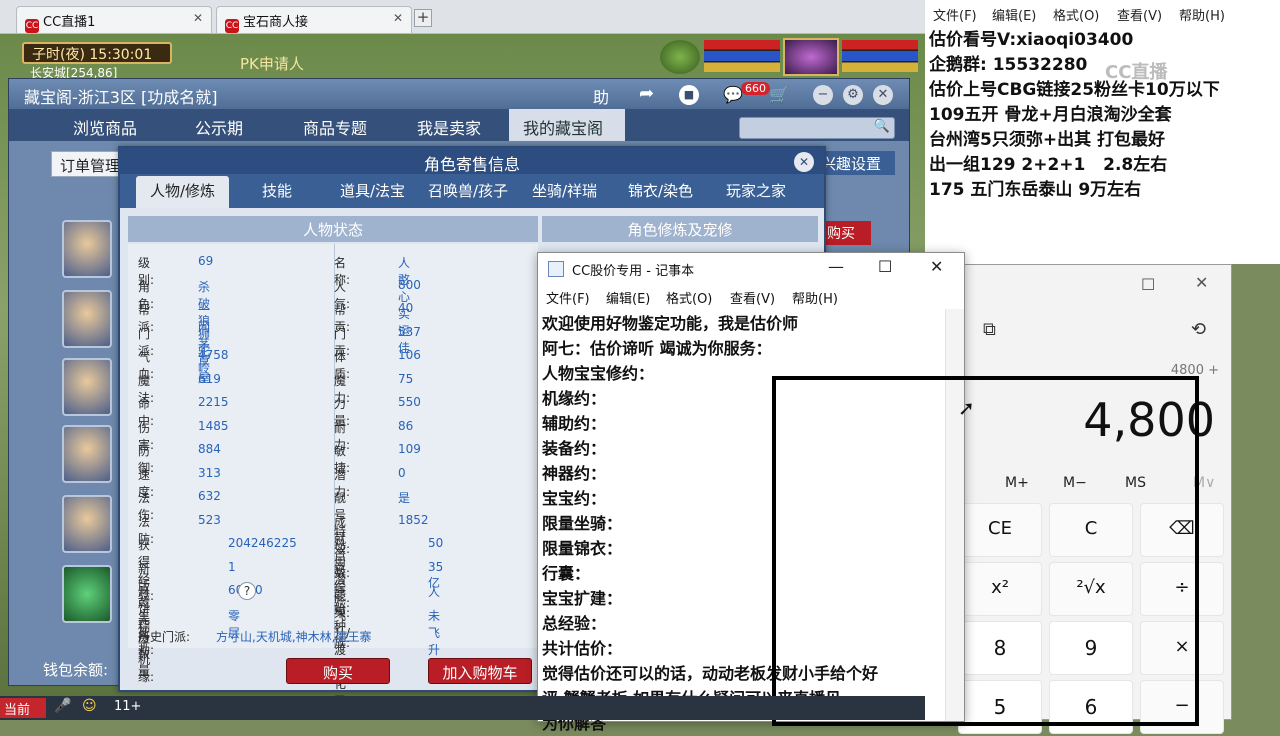 The width and height of the screenshot is (1280, 736). I want to click on browser-tab-2: CC 宝石商人接 ✕, so click(314, 19).